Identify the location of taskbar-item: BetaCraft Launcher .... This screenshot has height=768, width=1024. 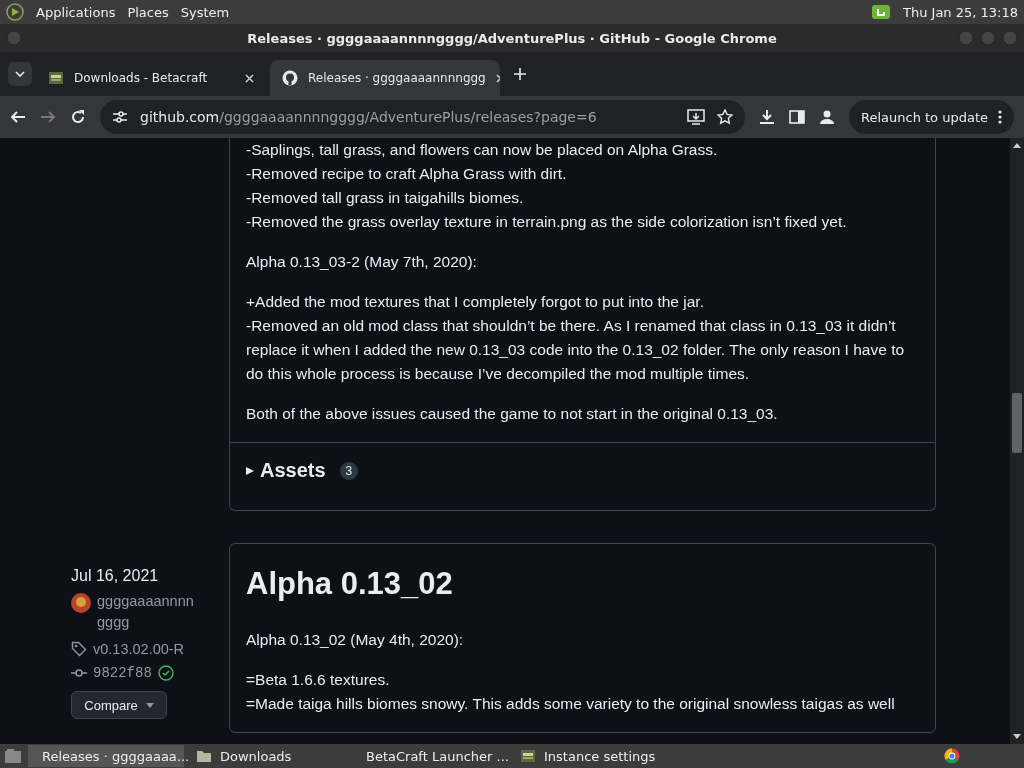
(430, 756).